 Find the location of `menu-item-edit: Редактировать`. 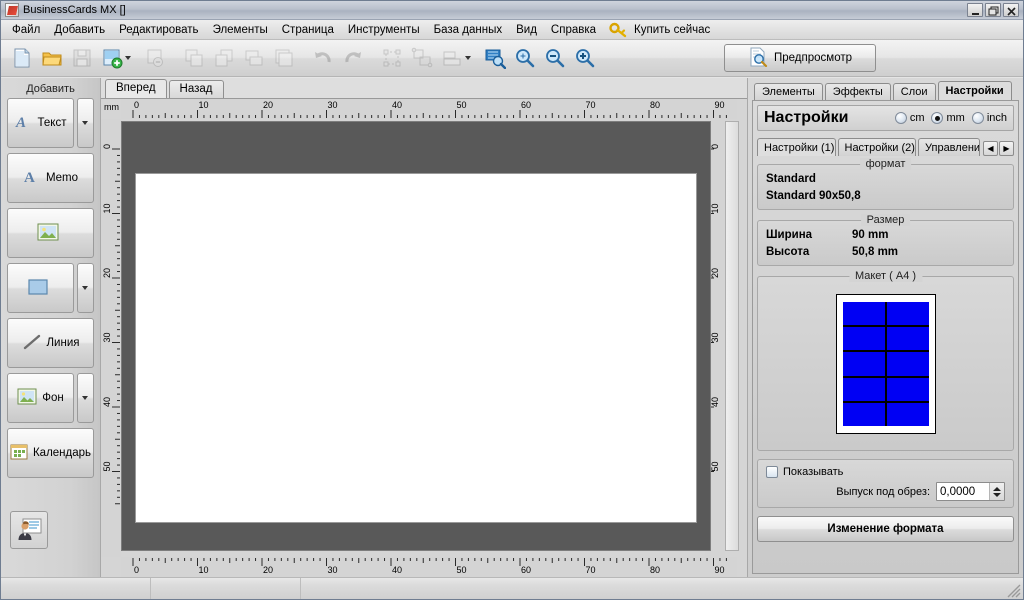

menu-item-edit: Редактировать is located at coordinates (158, 30).